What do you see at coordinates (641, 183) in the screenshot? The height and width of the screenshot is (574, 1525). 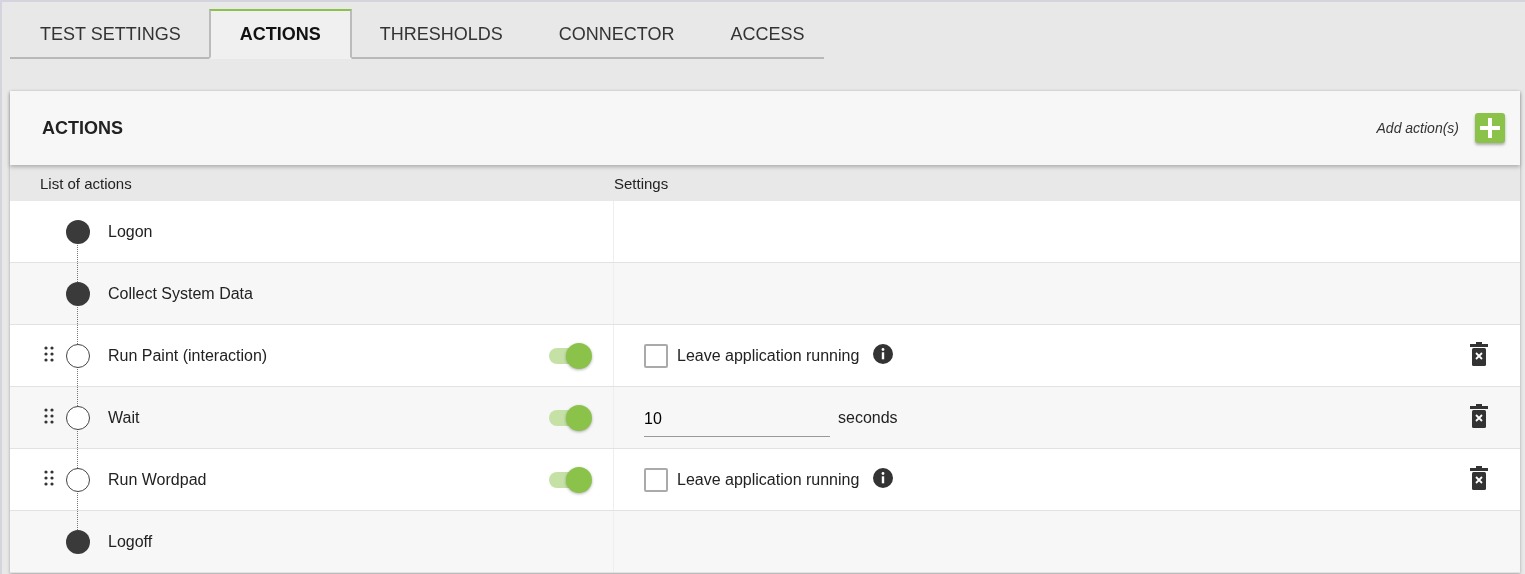 I see `column-header: Settings` at bounding box center [641, 183].